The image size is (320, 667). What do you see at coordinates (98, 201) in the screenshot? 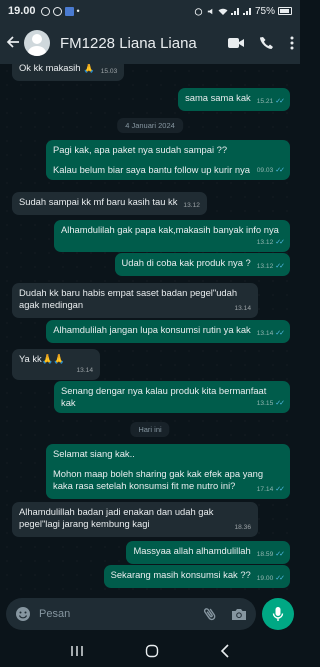
I see `message-text: Sudah sampai kk mf baru kasih tau kk` at bounding box center [98, 201].